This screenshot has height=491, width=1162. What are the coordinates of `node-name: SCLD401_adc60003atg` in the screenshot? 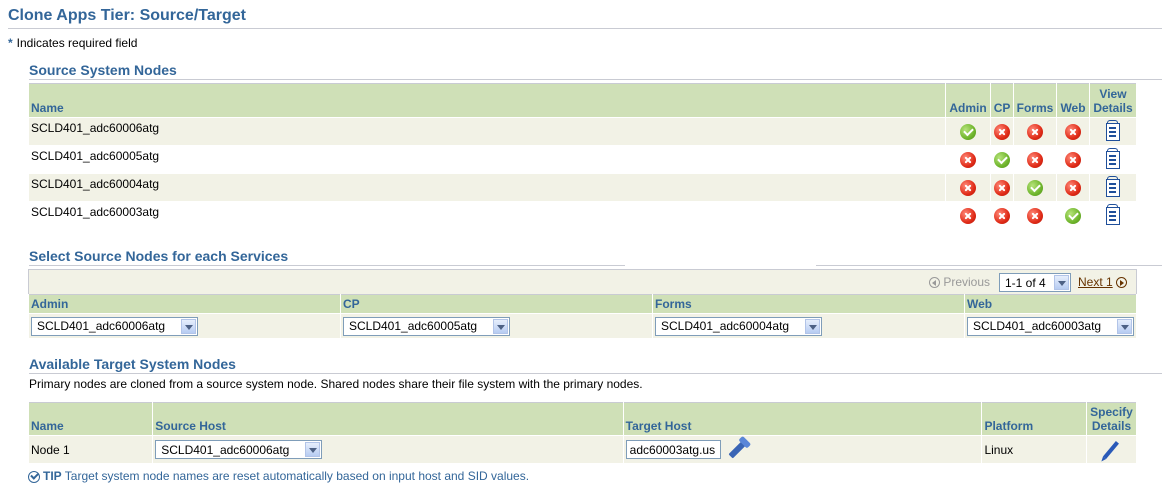 It's located at (487, 215).